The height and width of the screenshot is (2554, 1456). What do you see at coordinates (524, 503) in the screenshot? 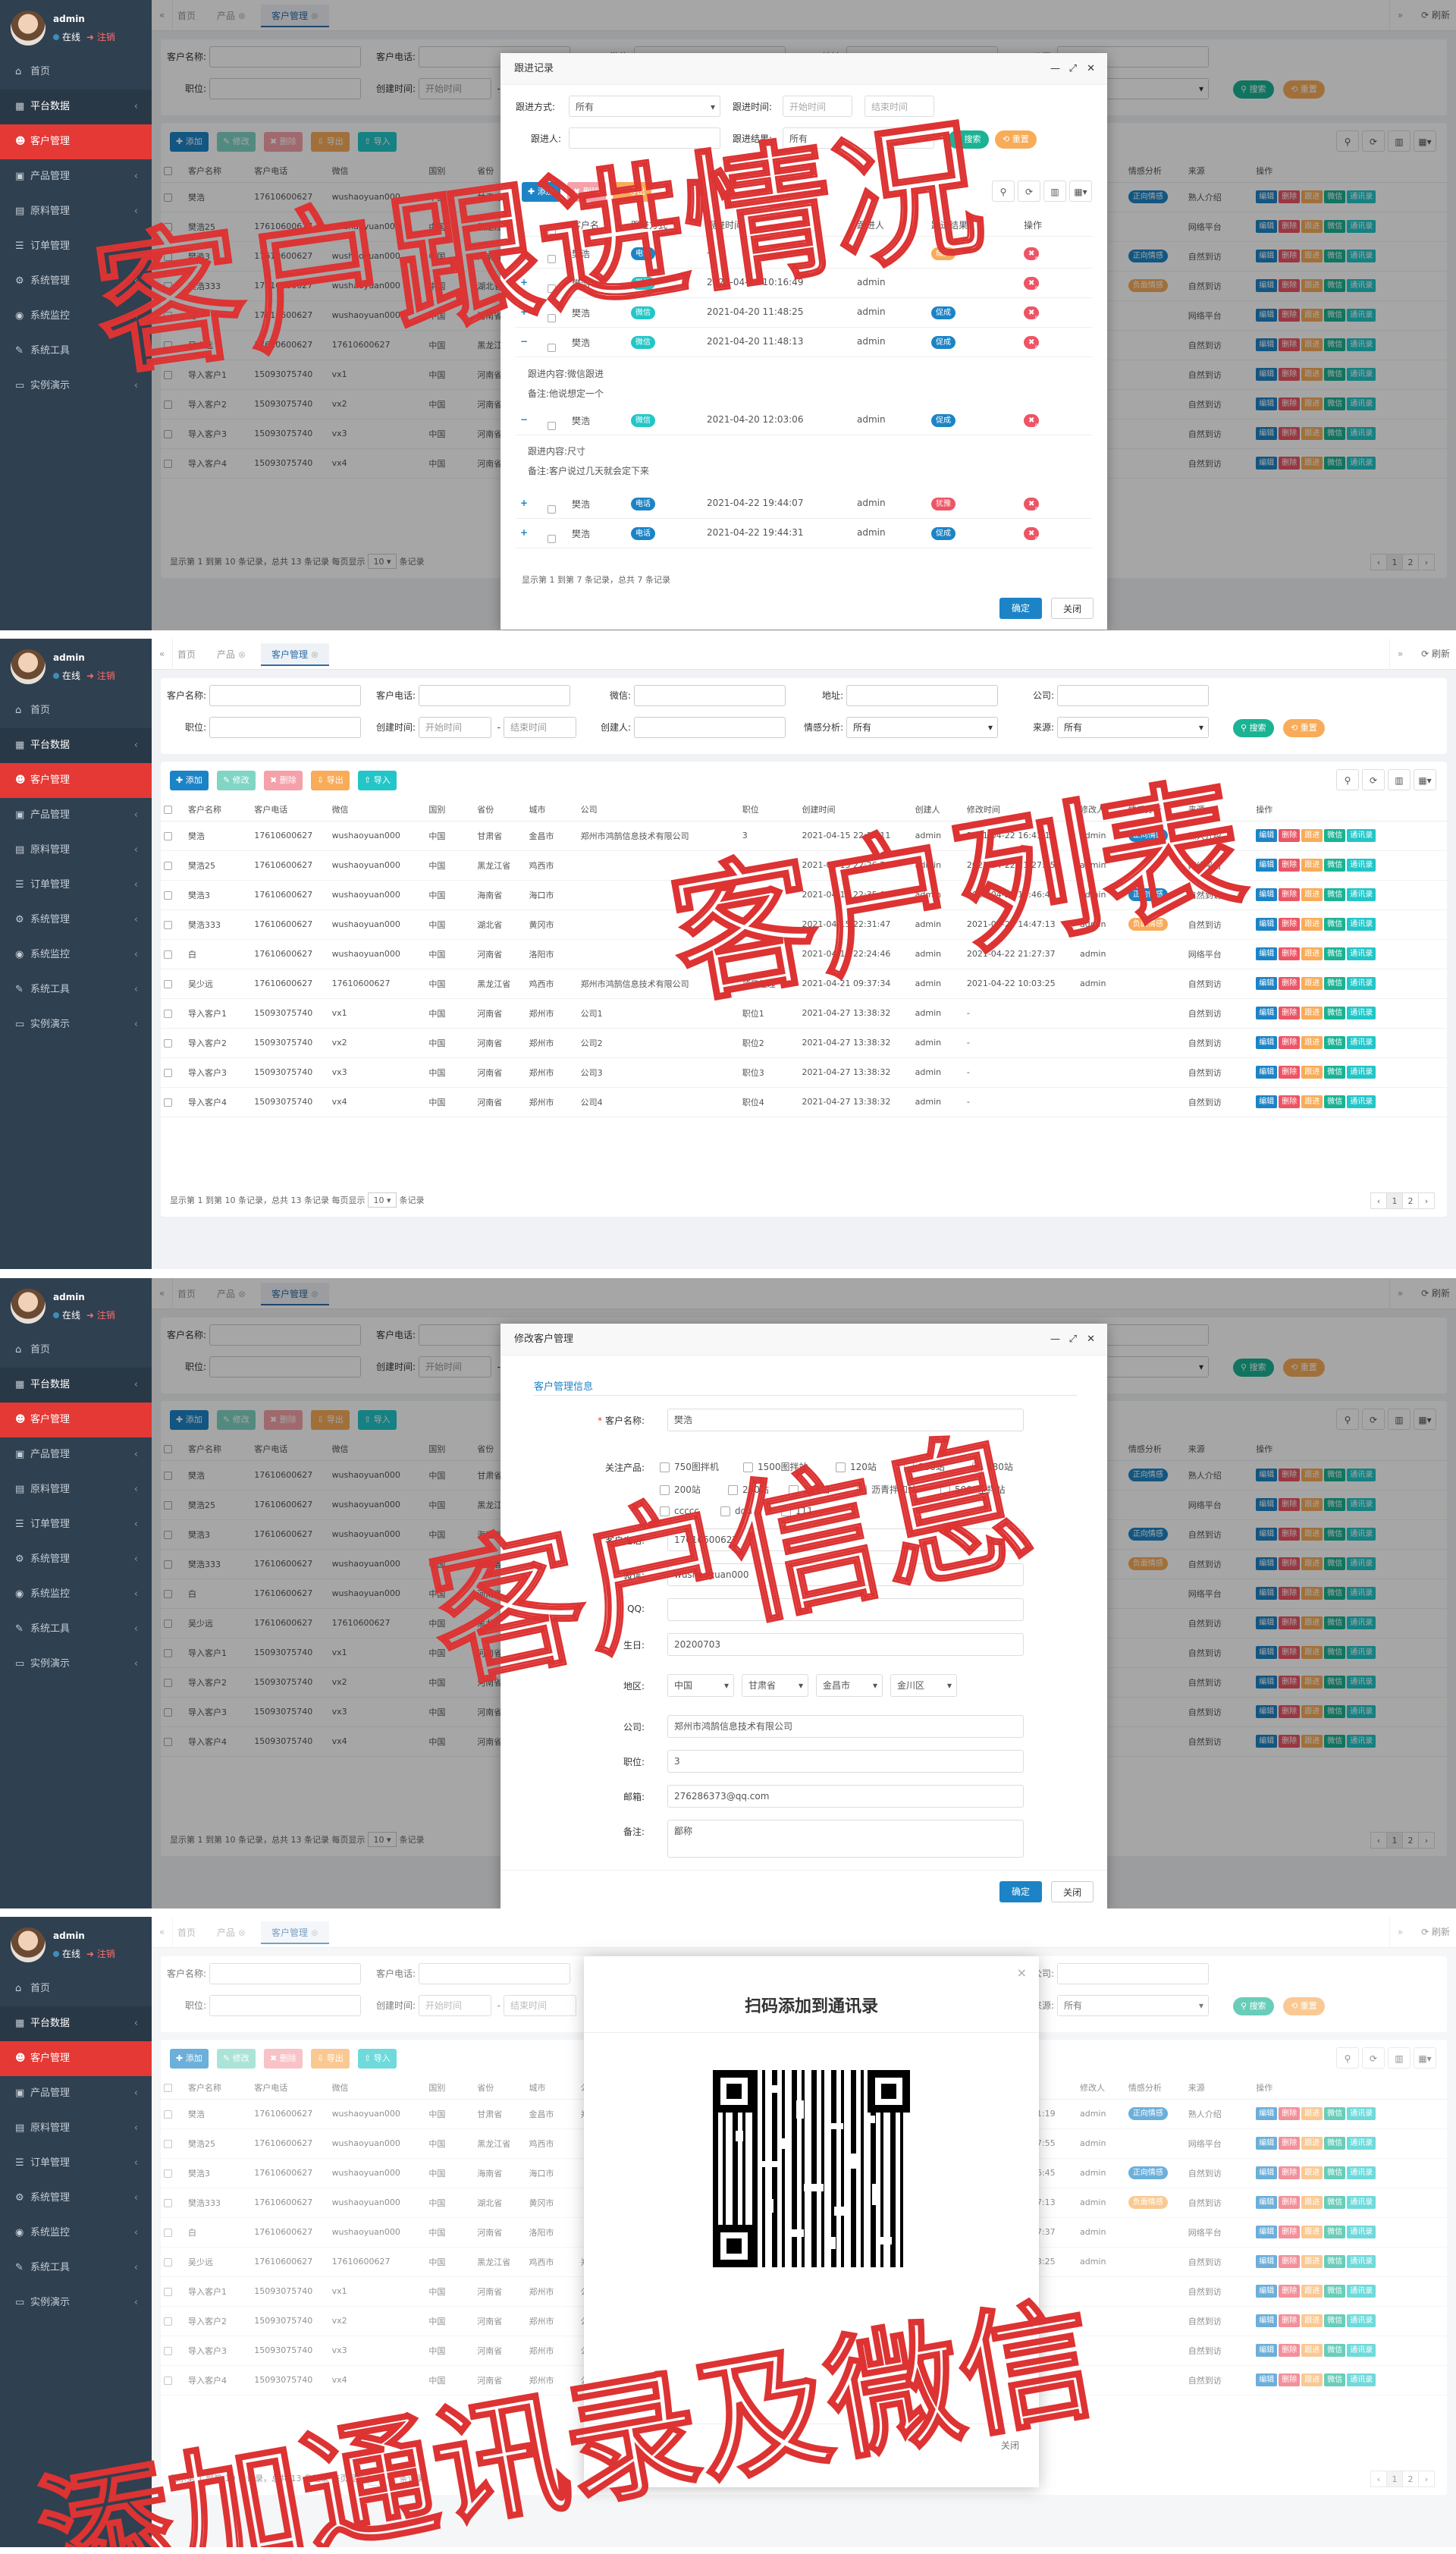
I see `expand-icon: +` at bounding box center [524, 503].